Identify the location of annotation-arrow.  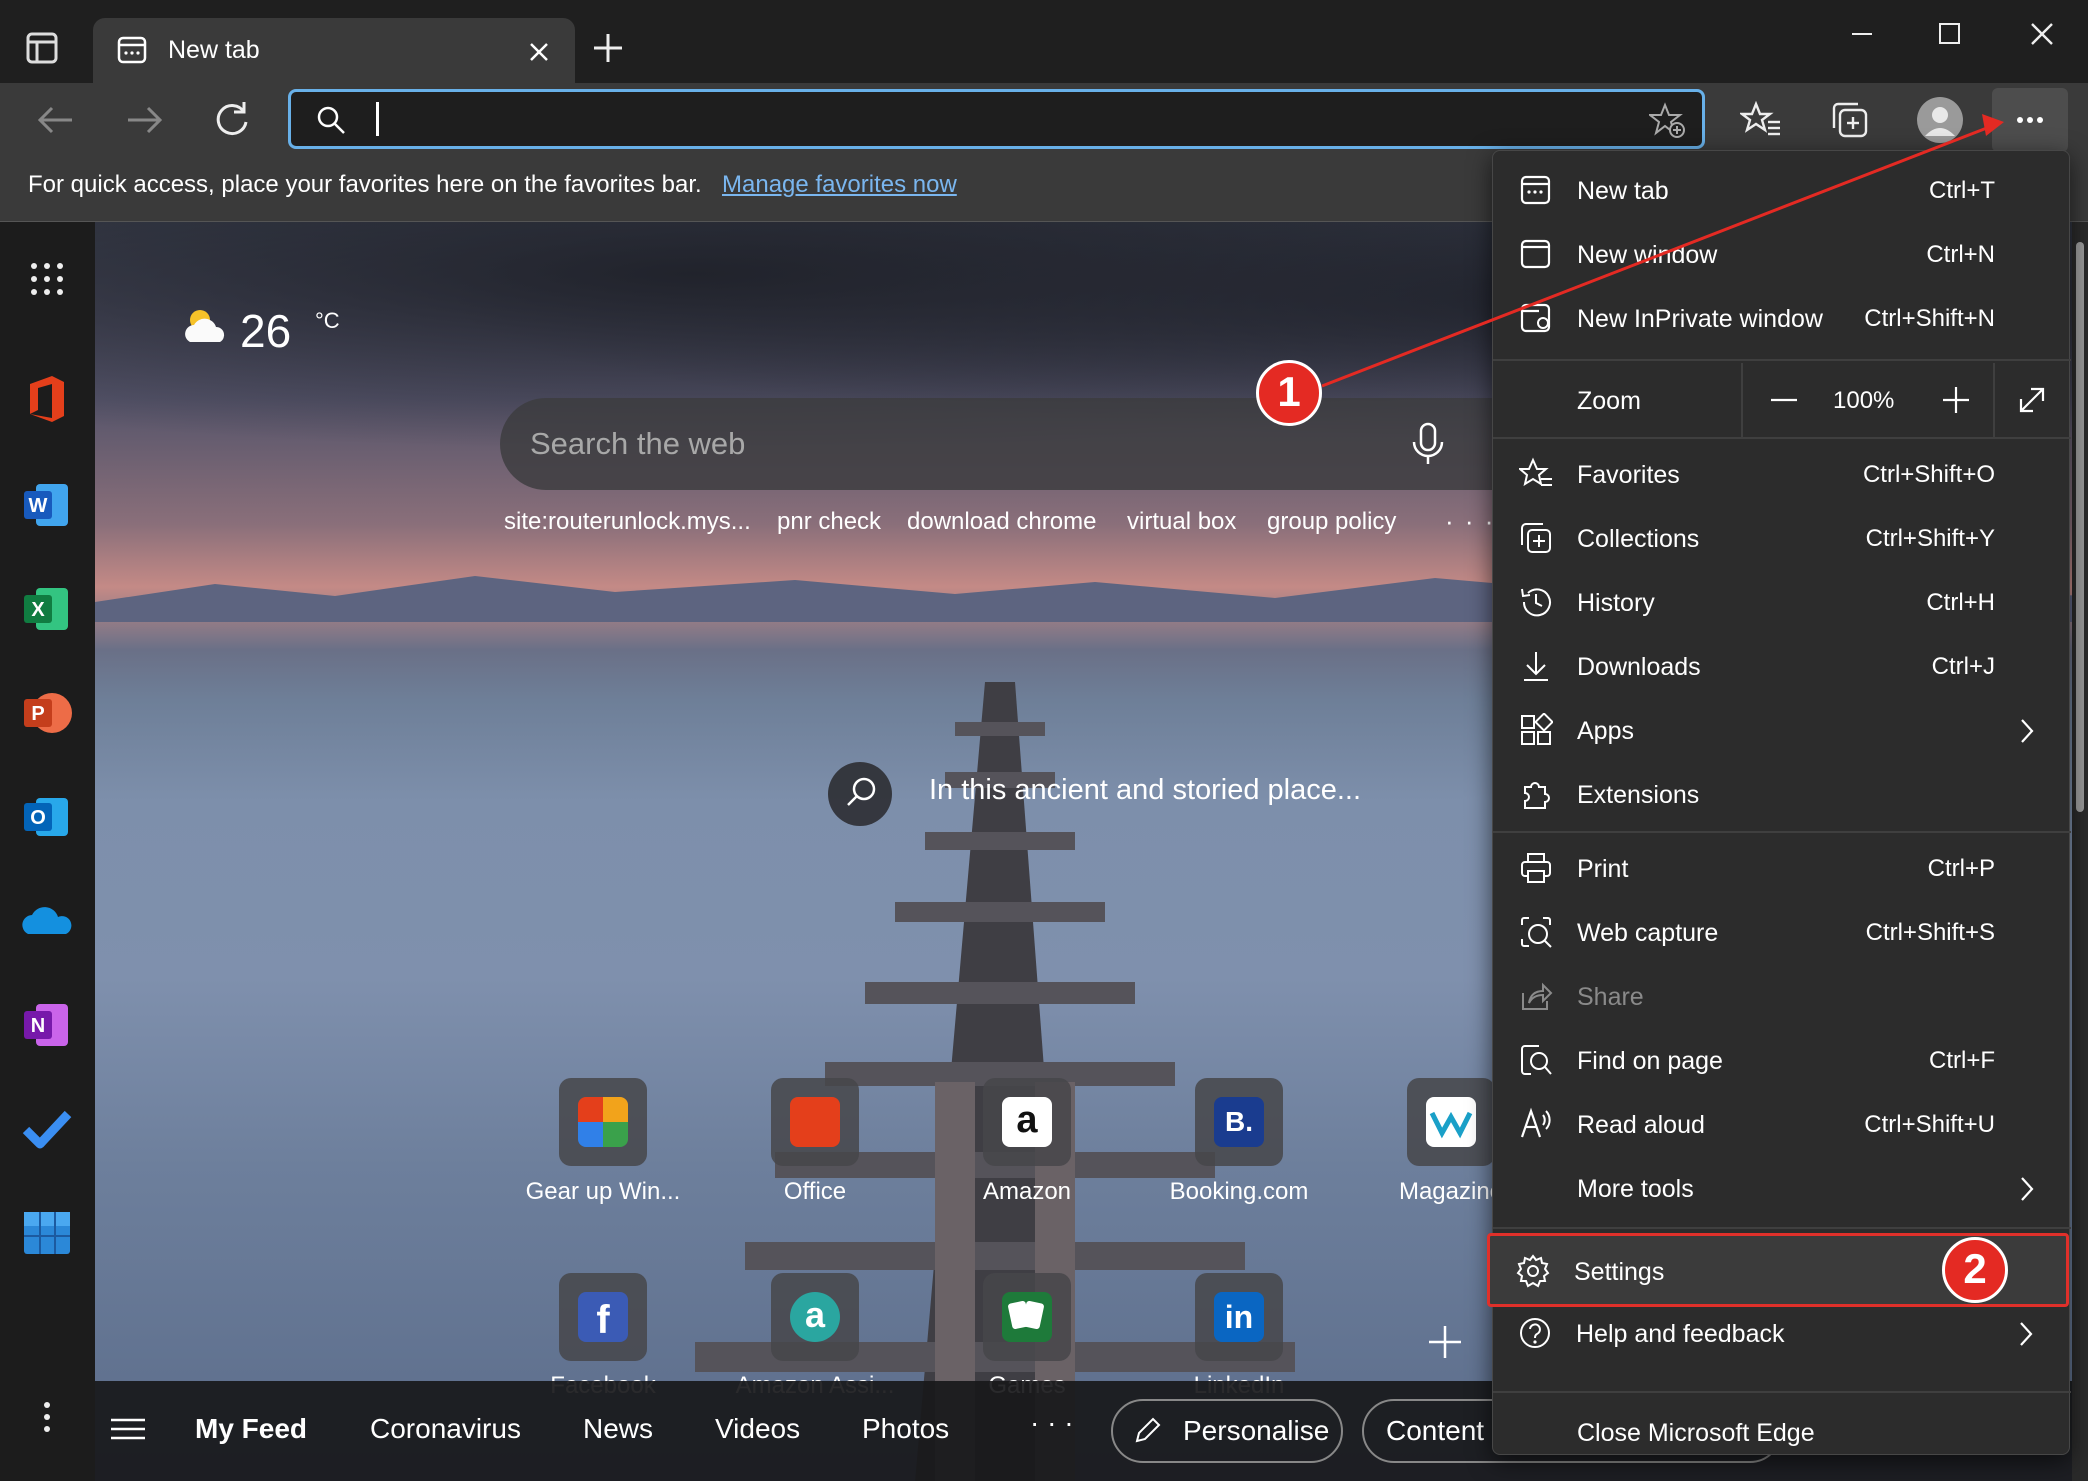
(1662, 251).